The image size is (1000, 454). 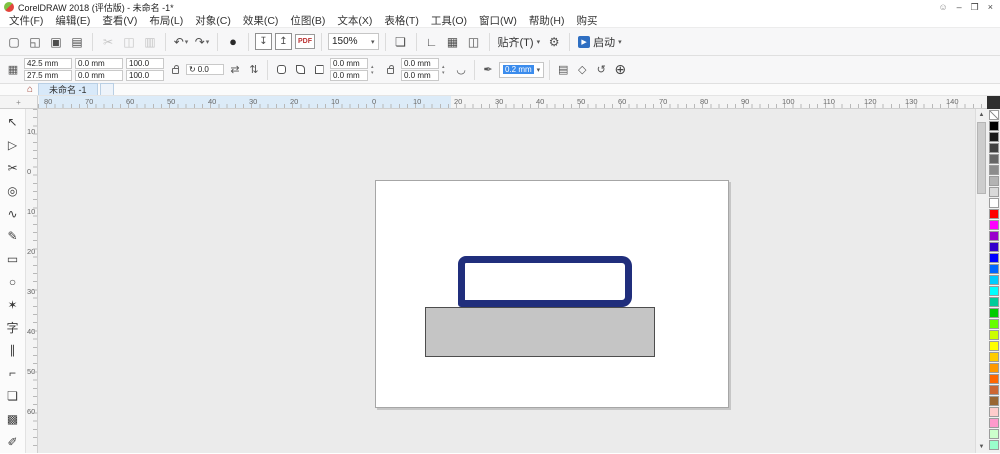 What do you see at coordinates (349, 63) in the screenshot?
I see `corner-radius-tl-field: 0.0 mm` at bounding box center [349, 63].